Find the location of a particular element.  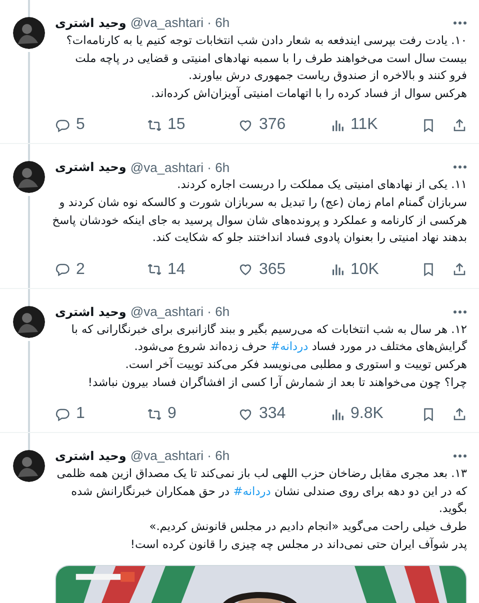

tweet-text-line: حرف زده‌اند شروع می‌شود. is located at coordinates (200, 346).